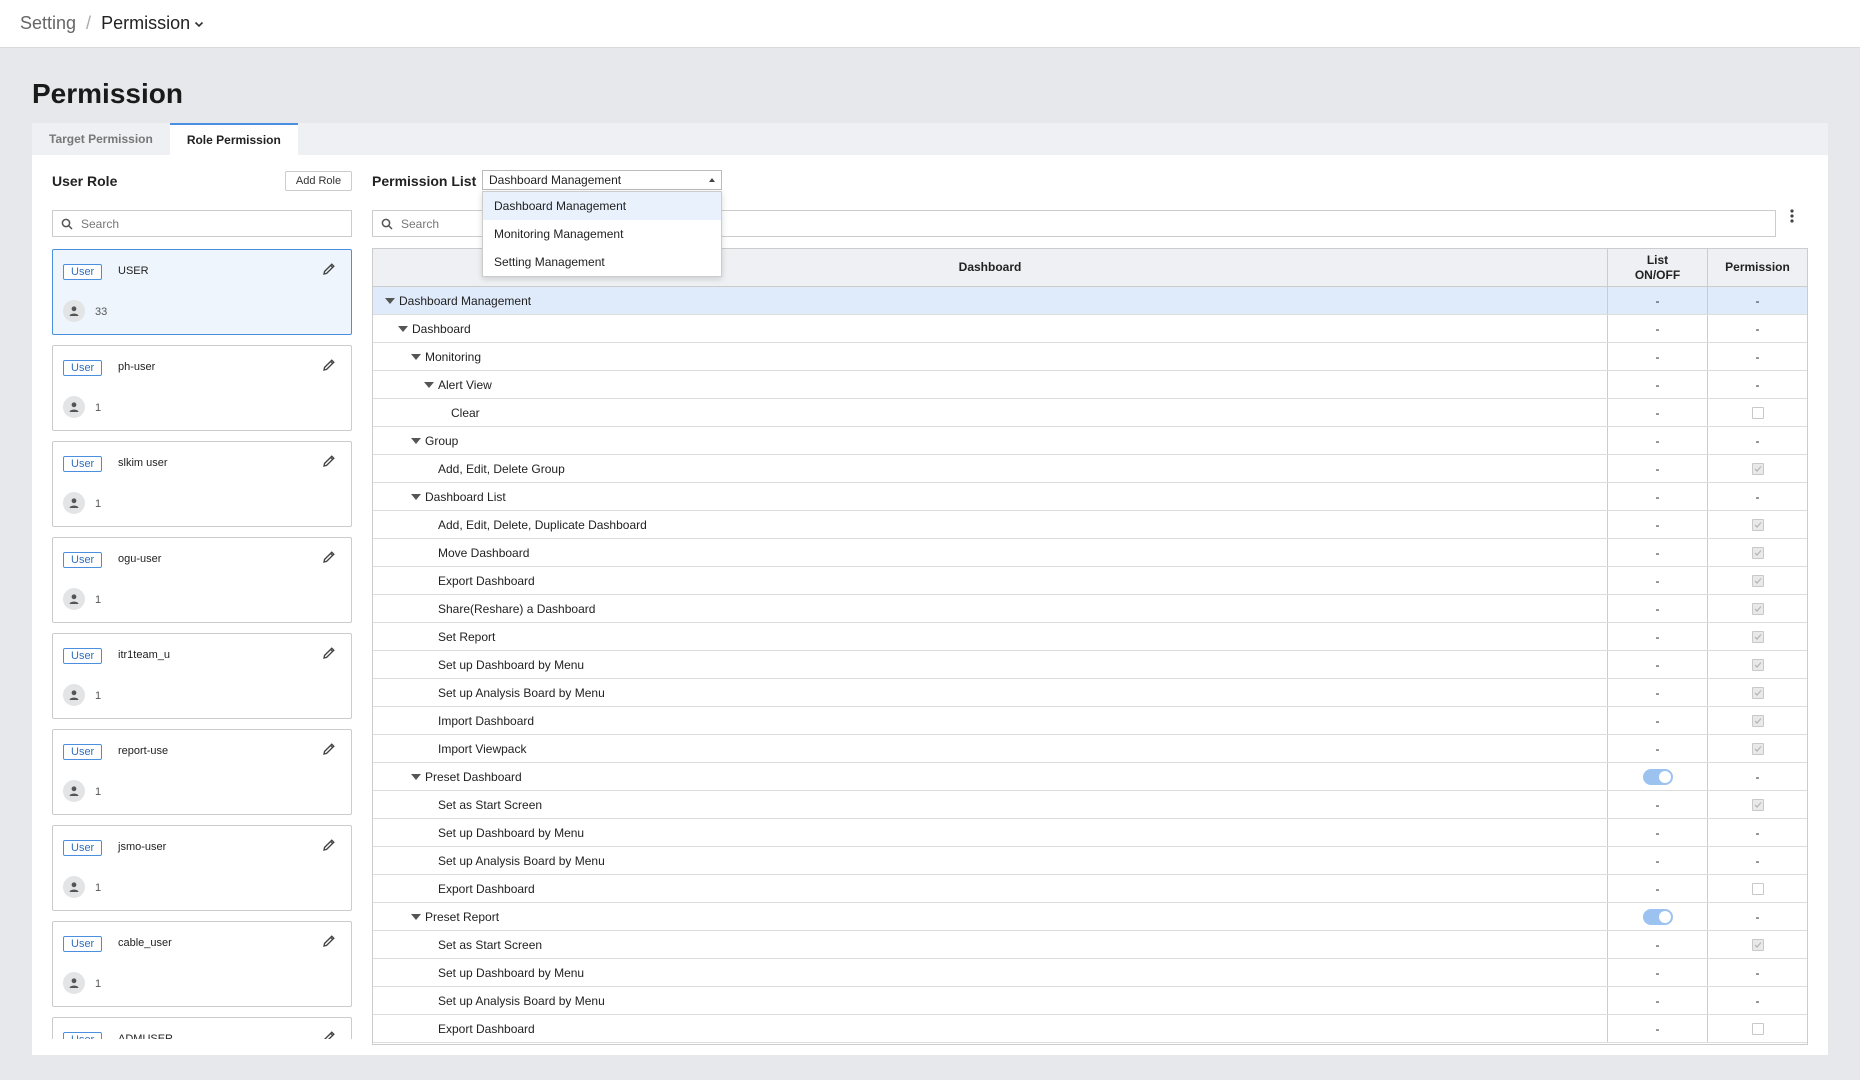 The height and width of the screenshot is (1080, 1860). I want to click on role-card: User ogu-user 1, so click(202, 580).